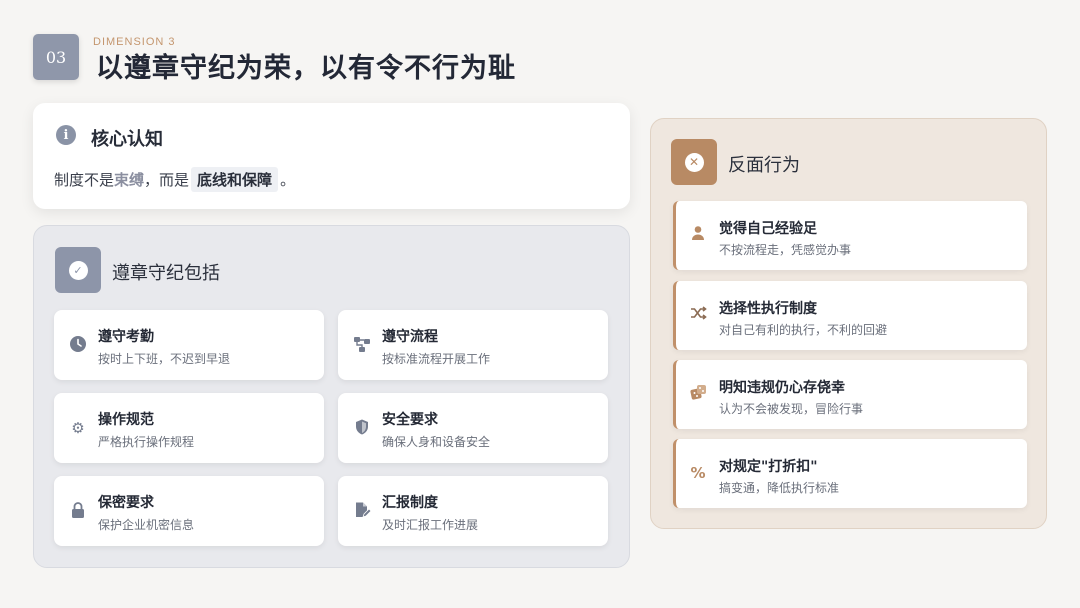 This screenshot has height=608, width=1080. I want to click on negative-item-desc: 搞变通，降低执行标准, so click(779, 488).